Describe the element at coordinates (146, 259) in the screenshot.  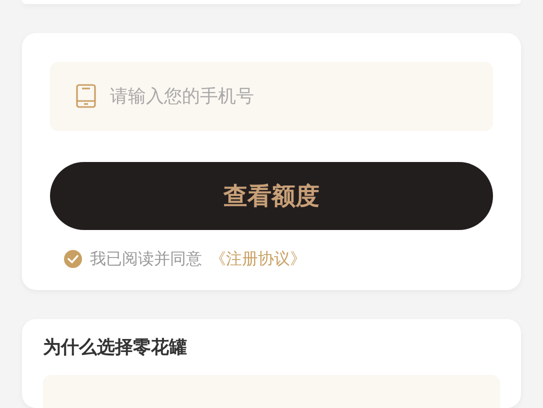
I see `agreement-text: 我已阅读并同意` at that location.